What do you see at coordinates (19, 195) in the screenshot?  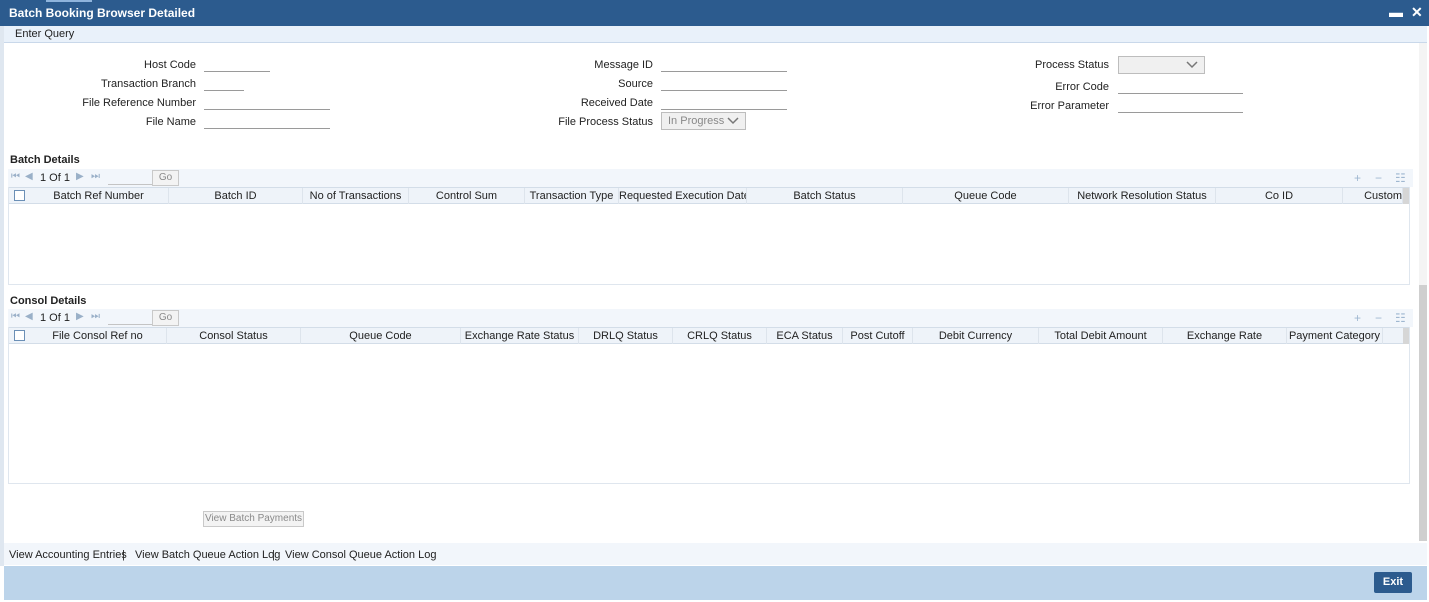 I see `batch-select-all-checkbox` at bounding box center [19, 195].